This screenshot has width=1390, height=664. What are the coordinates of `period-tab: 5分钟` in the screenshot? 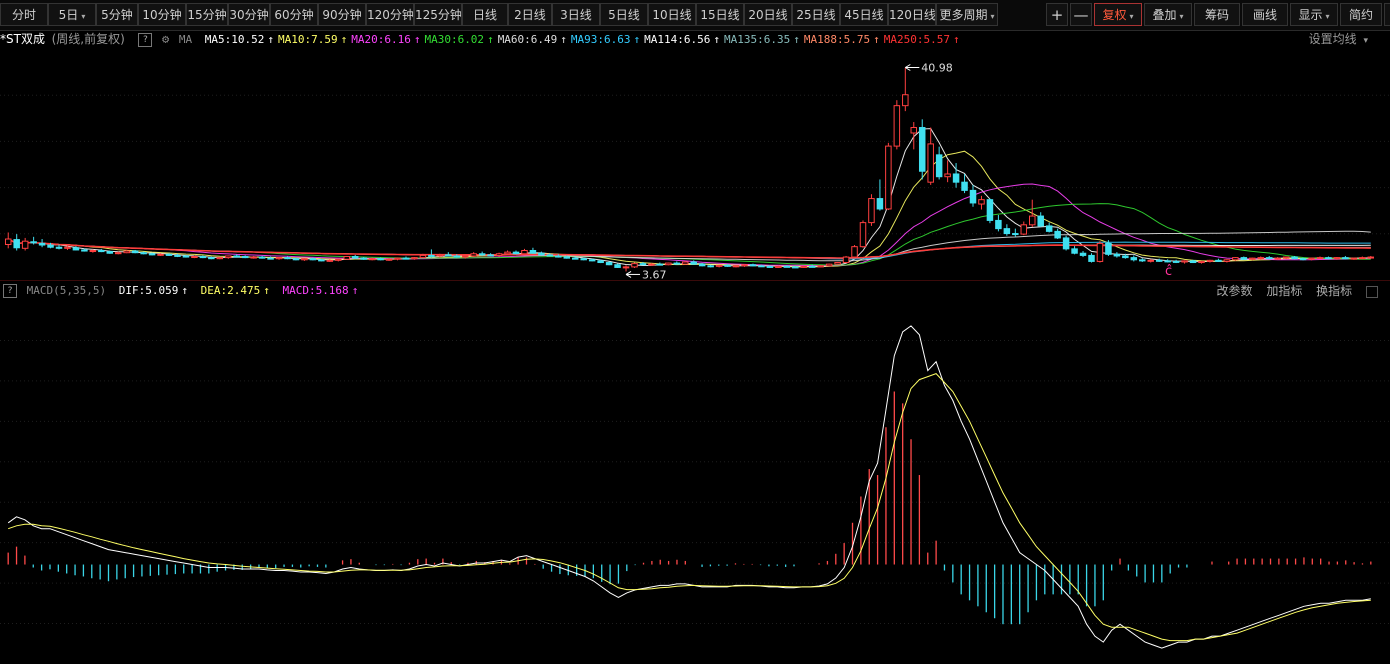 It's located at (117, 14).